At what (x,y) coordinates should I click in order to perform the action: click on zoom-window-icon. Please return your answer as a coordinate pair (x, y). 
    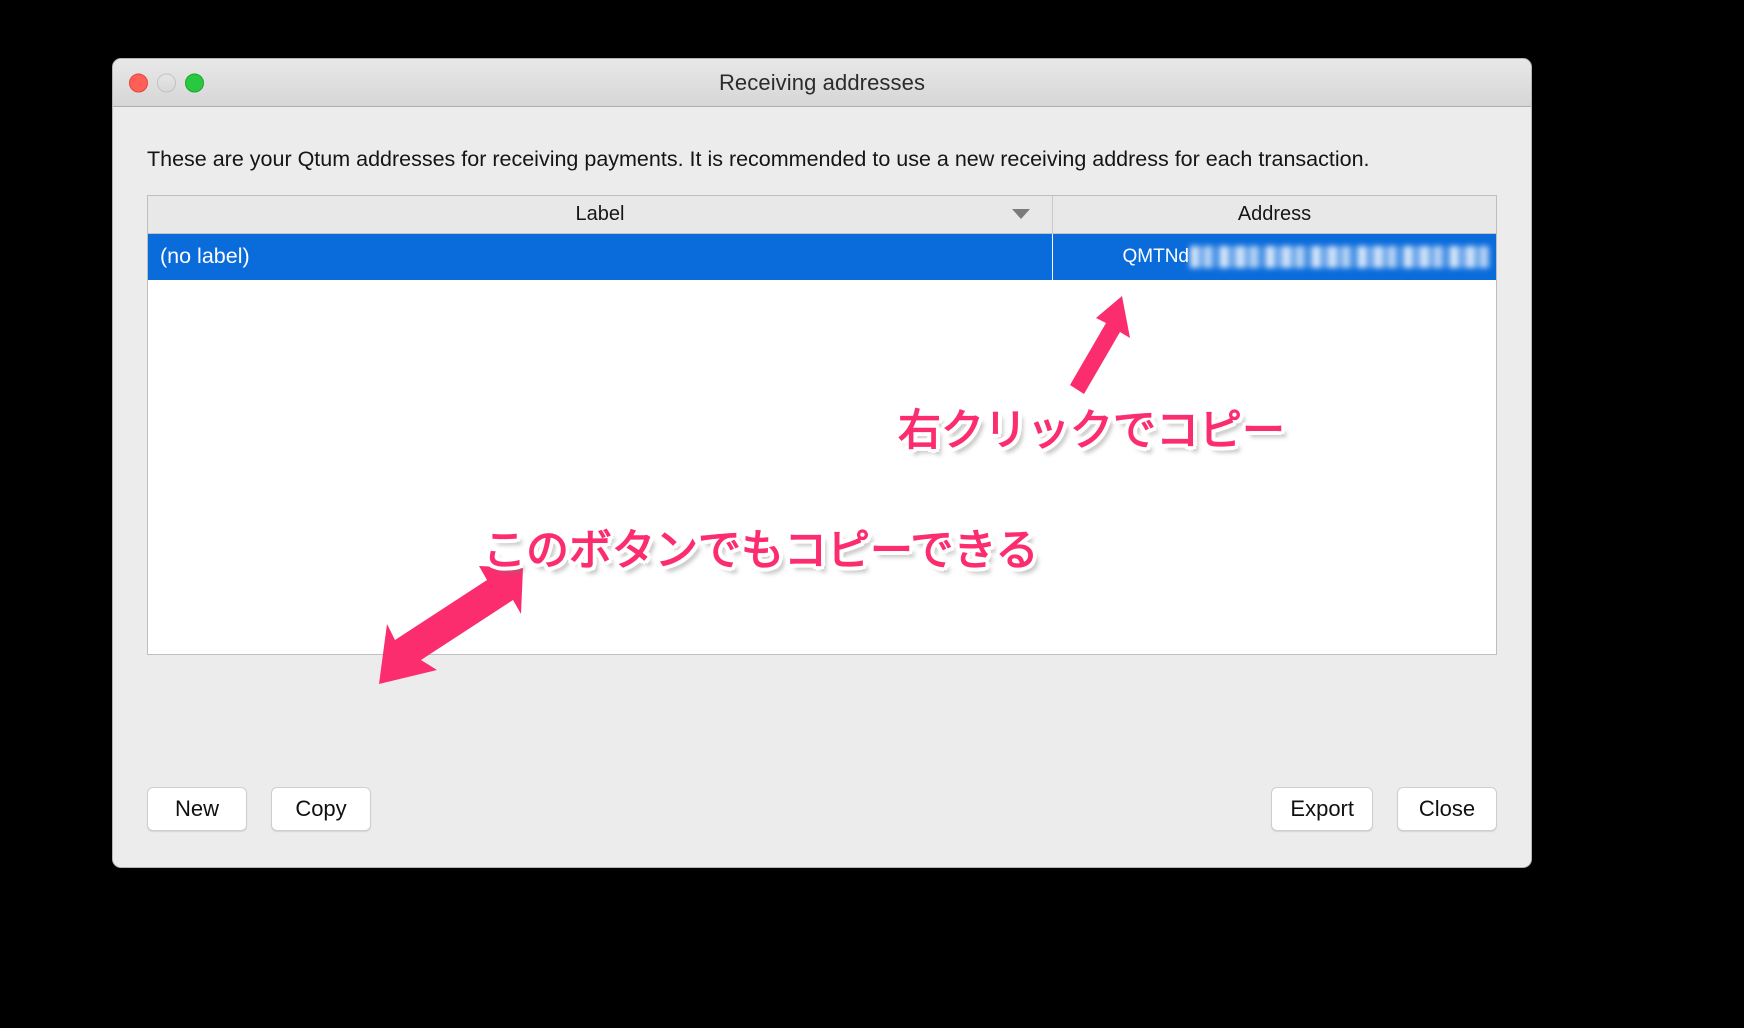
    Looking at the image, I should click on (194, 82).